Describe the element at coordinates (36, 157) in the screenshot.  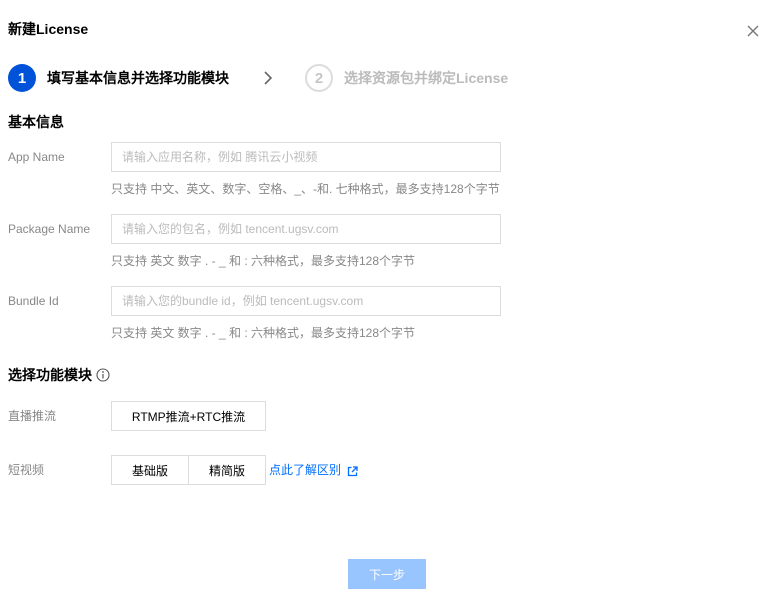
I see `app-name-label: App Name` at that location.